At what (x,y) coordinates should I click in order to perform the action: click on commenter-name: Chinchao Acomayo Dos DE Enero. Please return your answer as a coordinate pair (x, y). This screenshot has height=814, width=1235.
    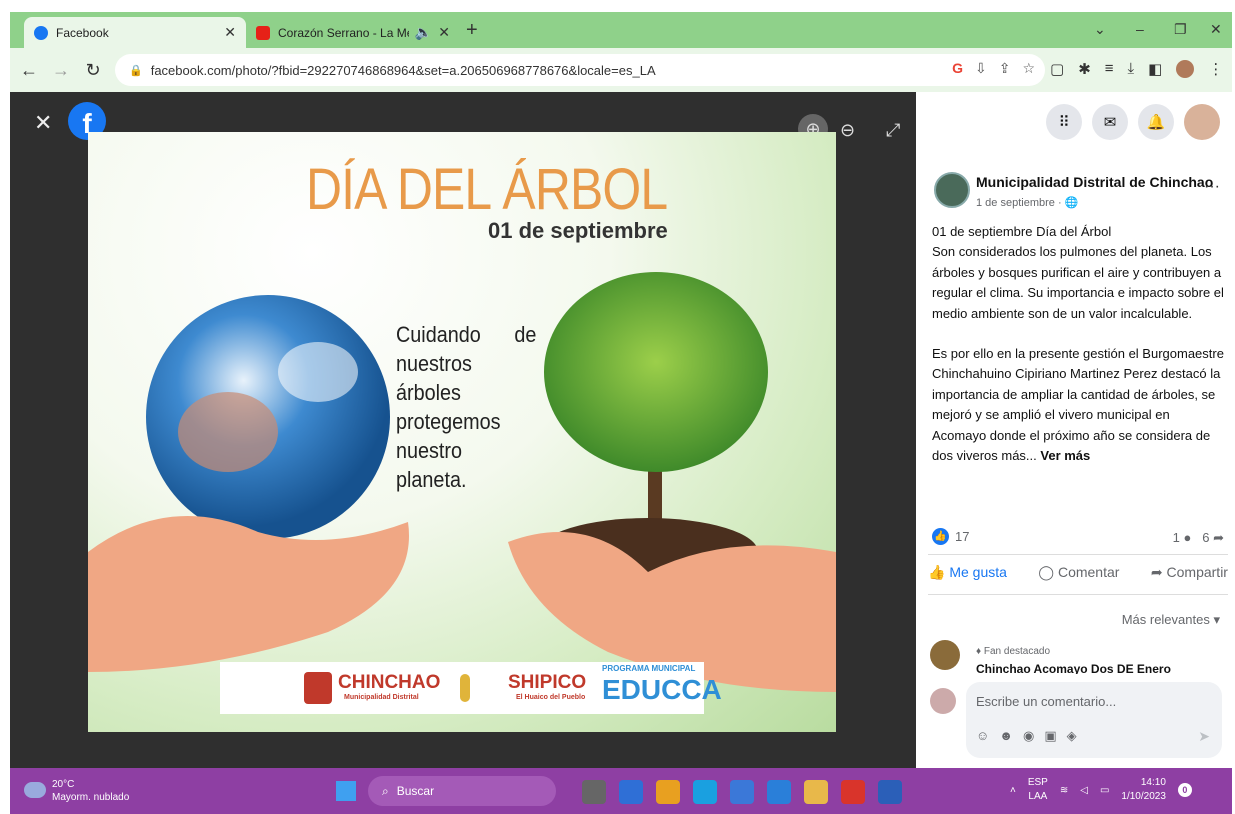
    Looking at the image, I should click on (1073, 668).